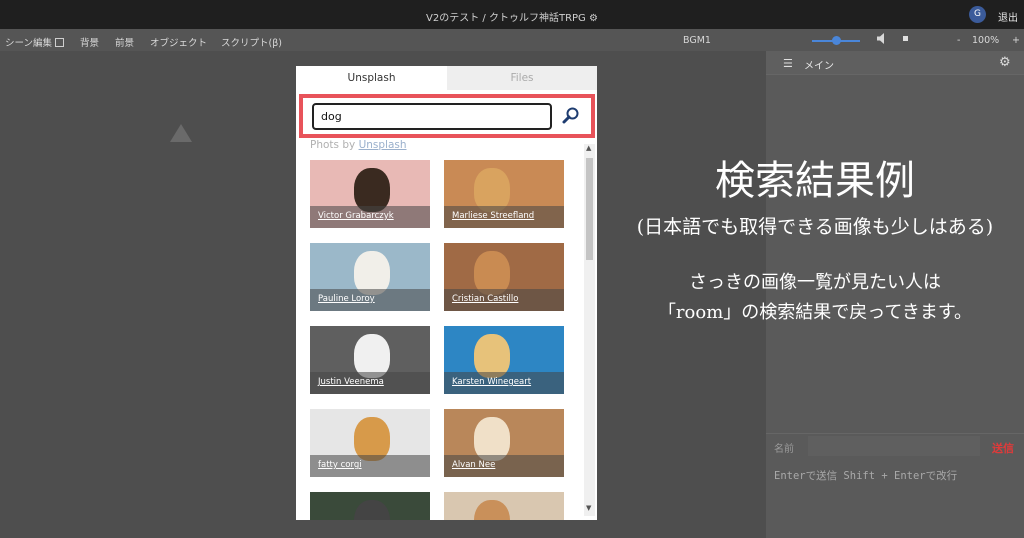  I want to click on zoom-in-button: +, so click(1016, 40).